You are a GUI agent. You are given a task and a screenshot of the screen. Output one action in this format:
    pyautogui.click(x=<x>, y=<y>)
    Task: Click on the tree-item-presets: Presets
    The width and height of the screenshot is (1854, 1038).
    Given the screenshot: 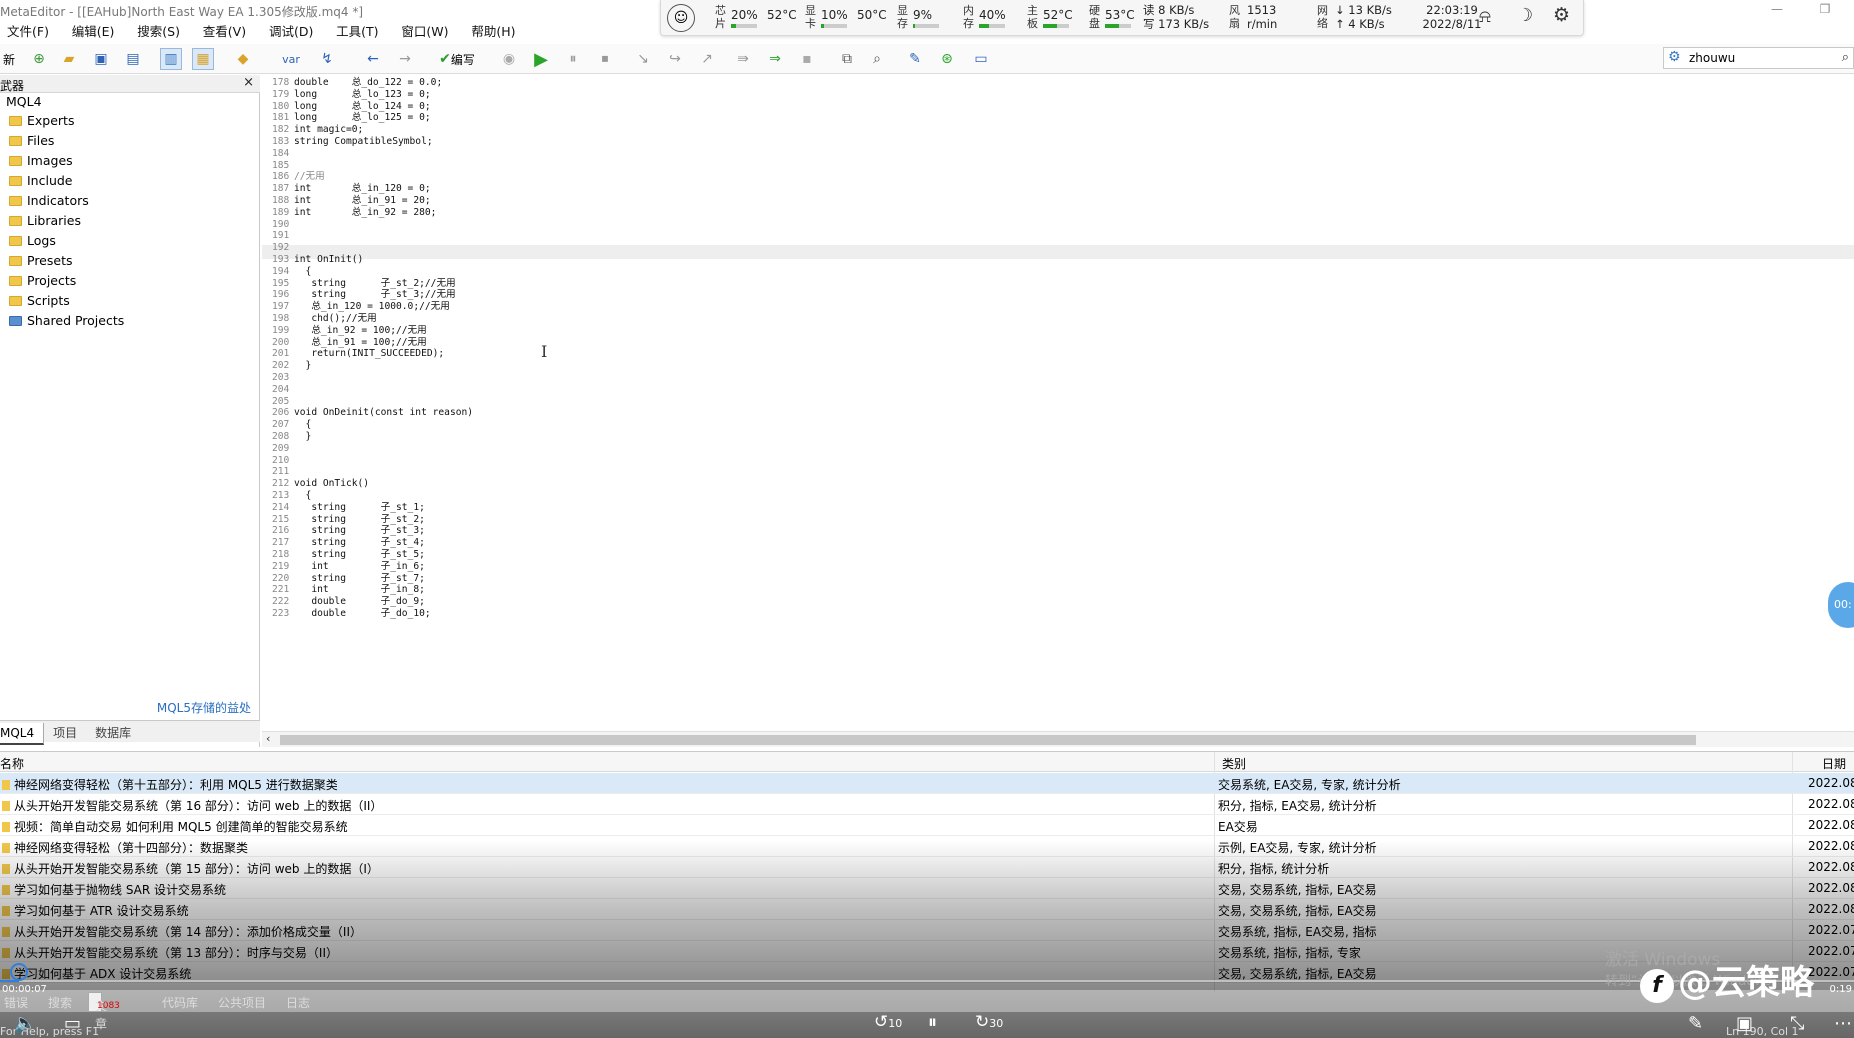 What is the action you would take?
    pyautogui.click(x=41, y=260)
    